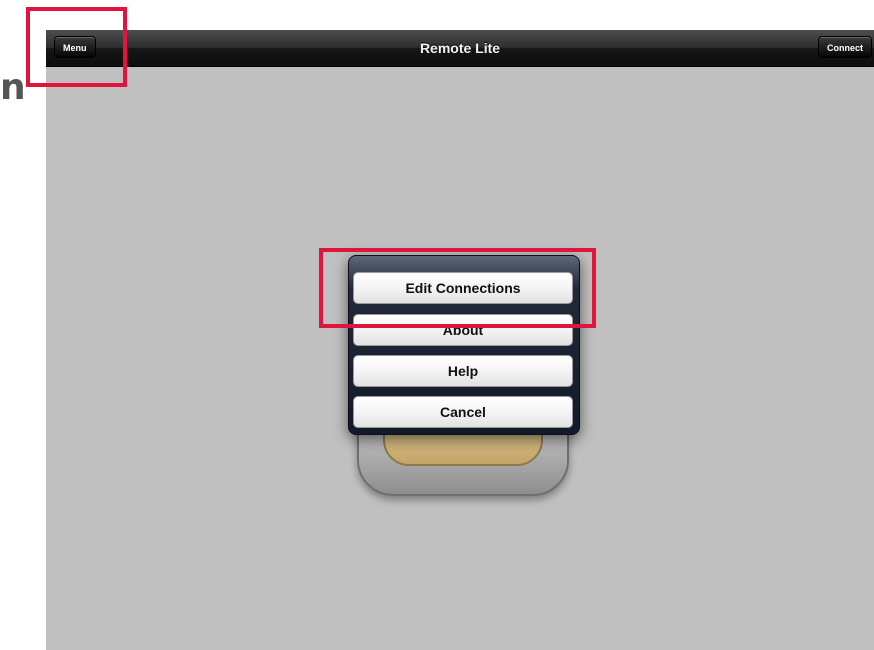 This screenshot has height=650, width=874. I want to click on menu-popover: Edit Connections About Help Cancel, so click(464, 345).